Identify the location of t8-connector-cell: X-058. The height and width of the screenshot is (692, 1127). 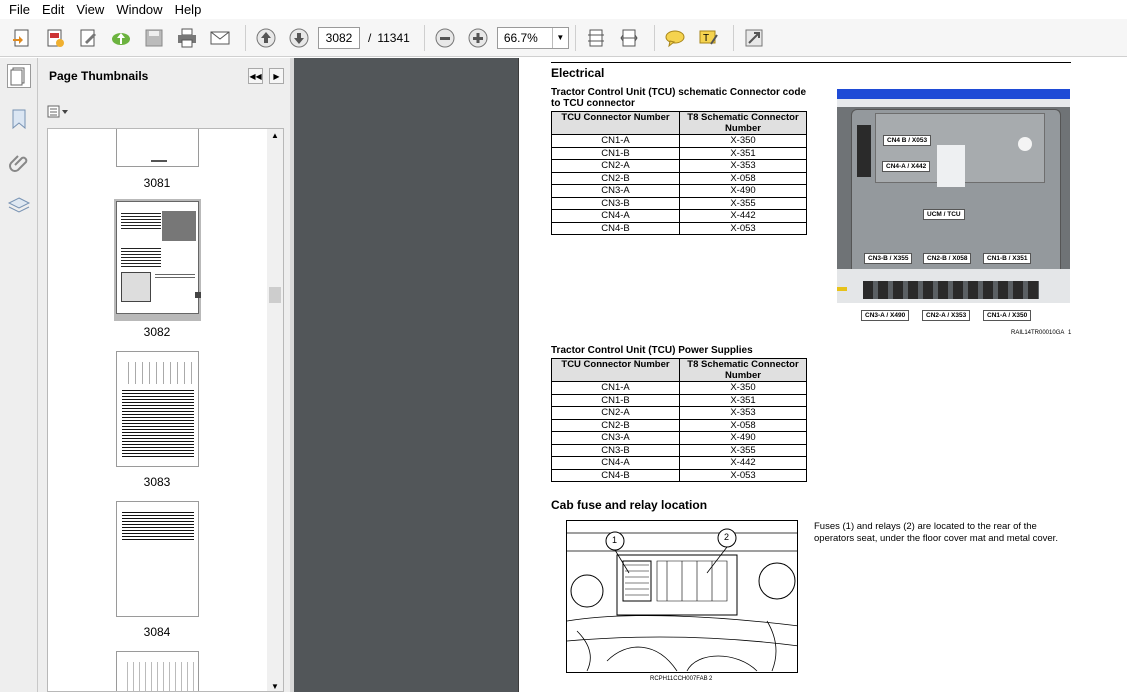
(743, 178).